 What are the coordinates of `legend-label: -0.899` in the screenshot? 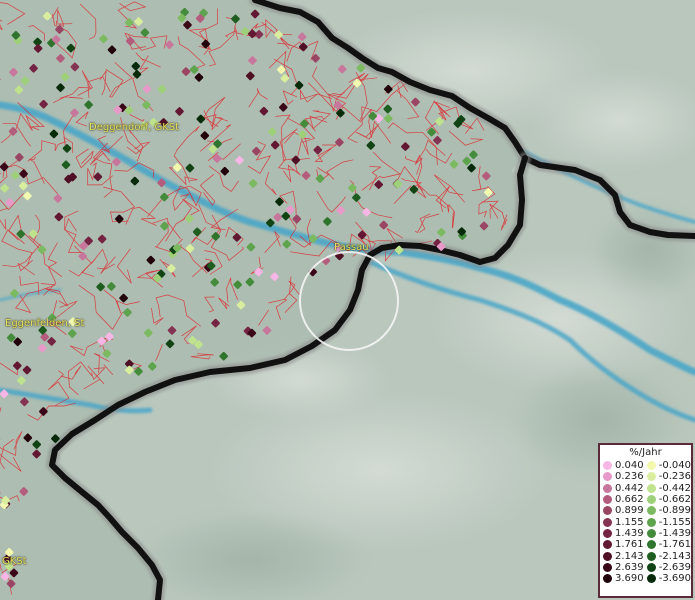 It's located at (674, 511).